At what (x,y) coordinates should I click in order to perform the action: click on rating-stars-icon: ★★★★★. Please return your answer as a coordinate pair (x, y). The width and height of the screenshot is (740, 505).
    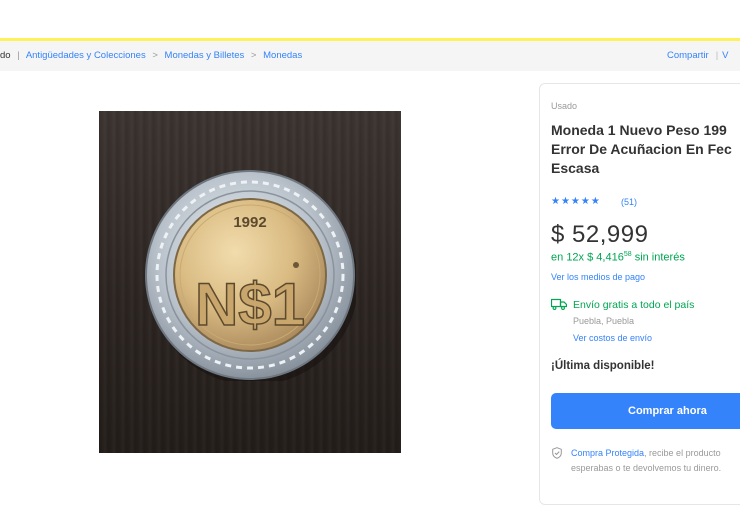
    Looking at the image, I should click on (576, 201).